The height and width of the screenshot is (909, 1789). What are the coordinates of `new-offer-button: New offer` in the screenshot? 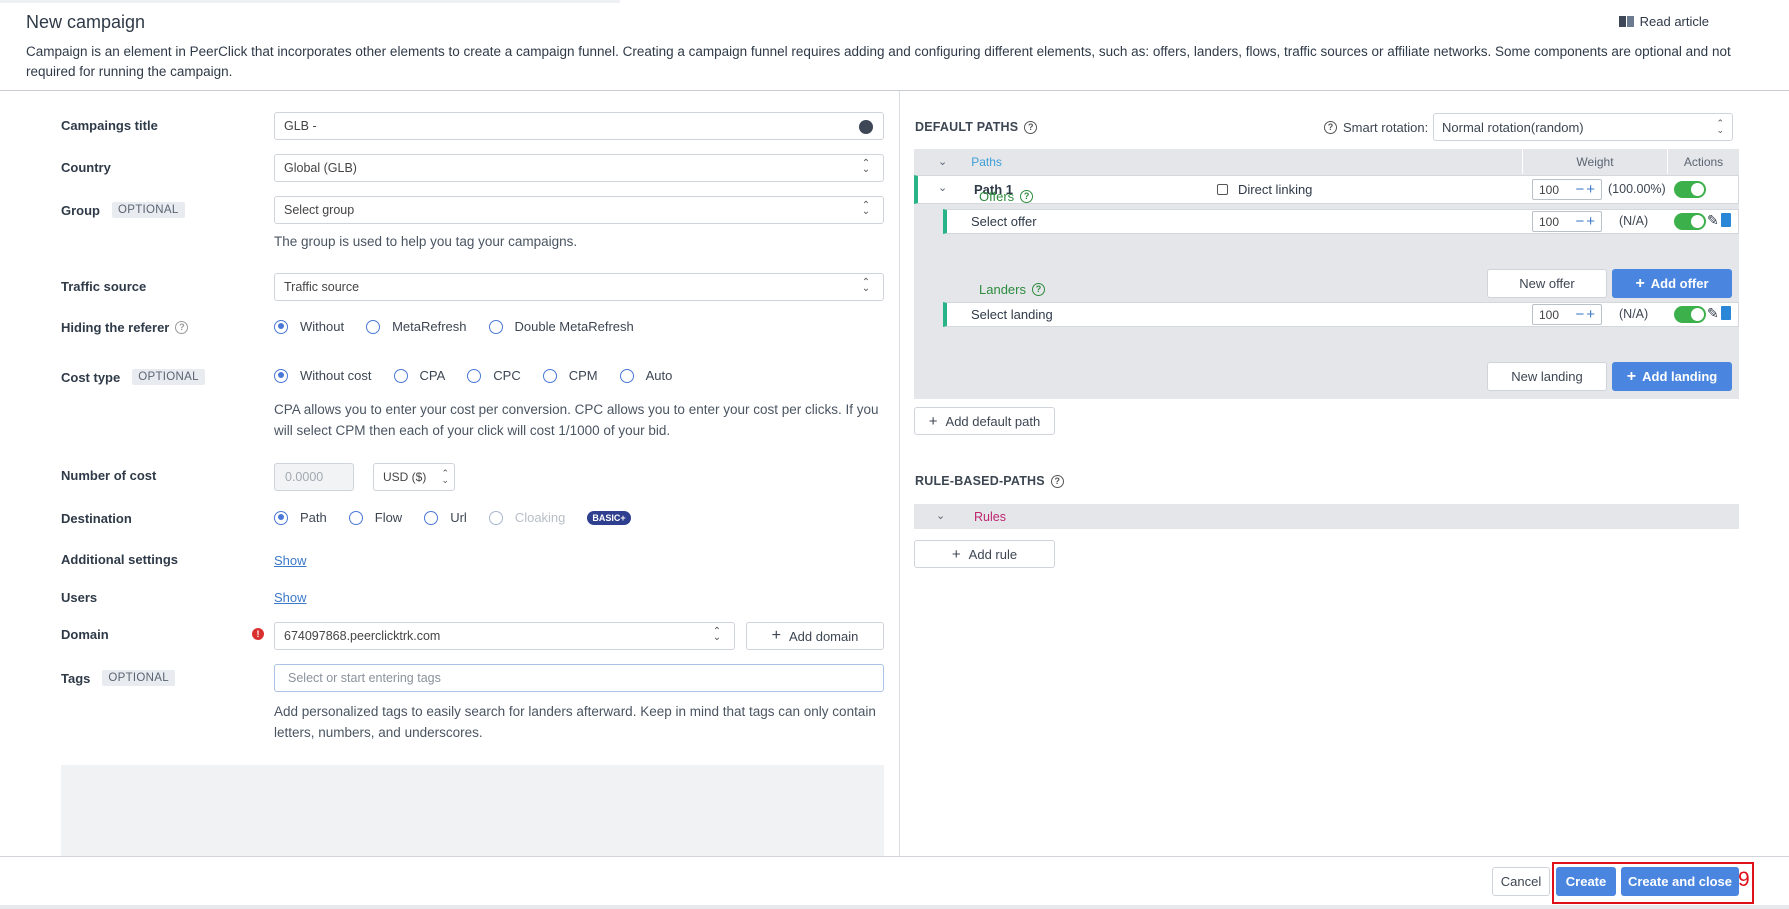 It's located at (1547, 283).